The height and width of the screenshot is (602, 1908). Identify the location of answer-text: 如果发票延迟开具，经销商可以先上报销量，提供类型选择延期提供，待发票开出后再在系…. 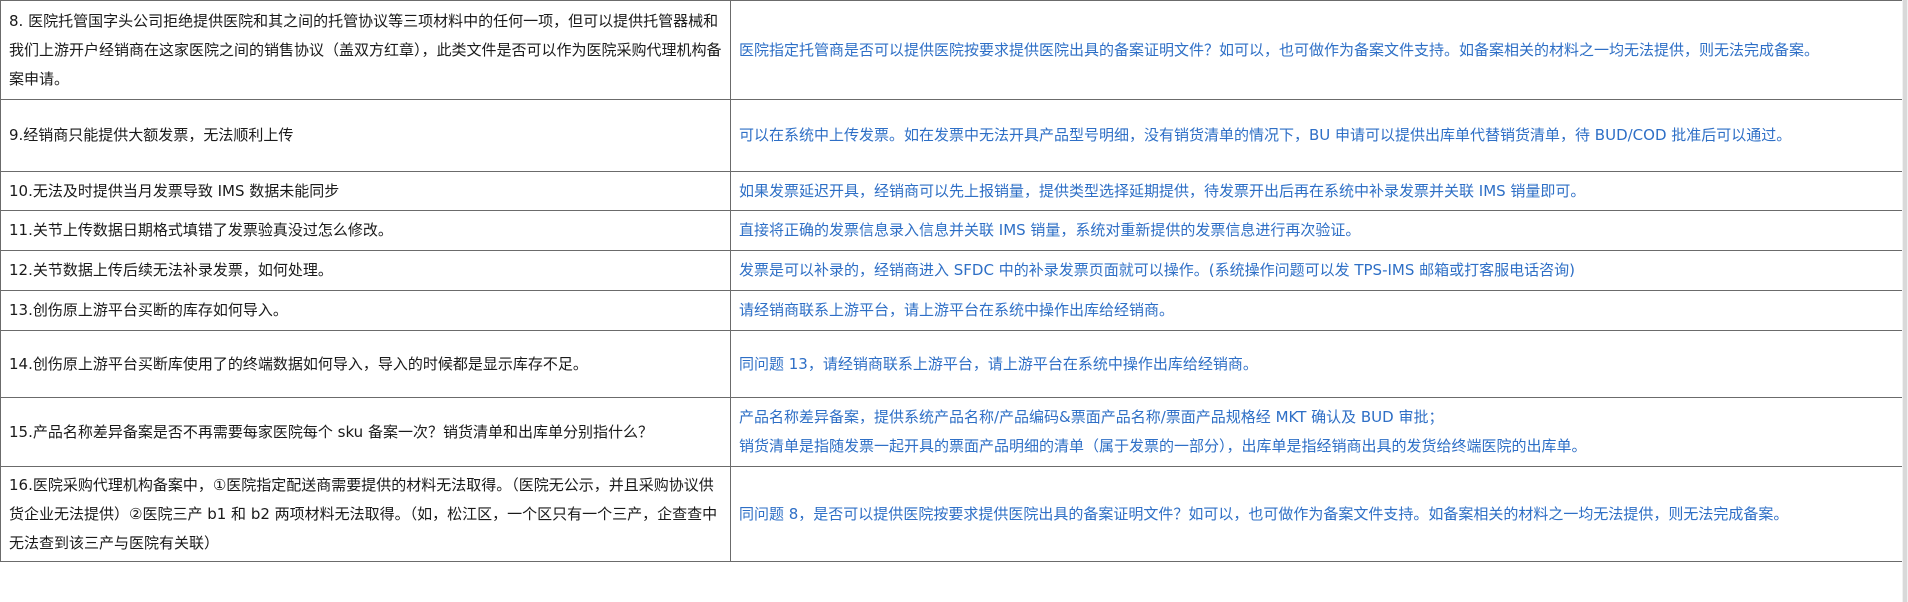
(1162, 190).